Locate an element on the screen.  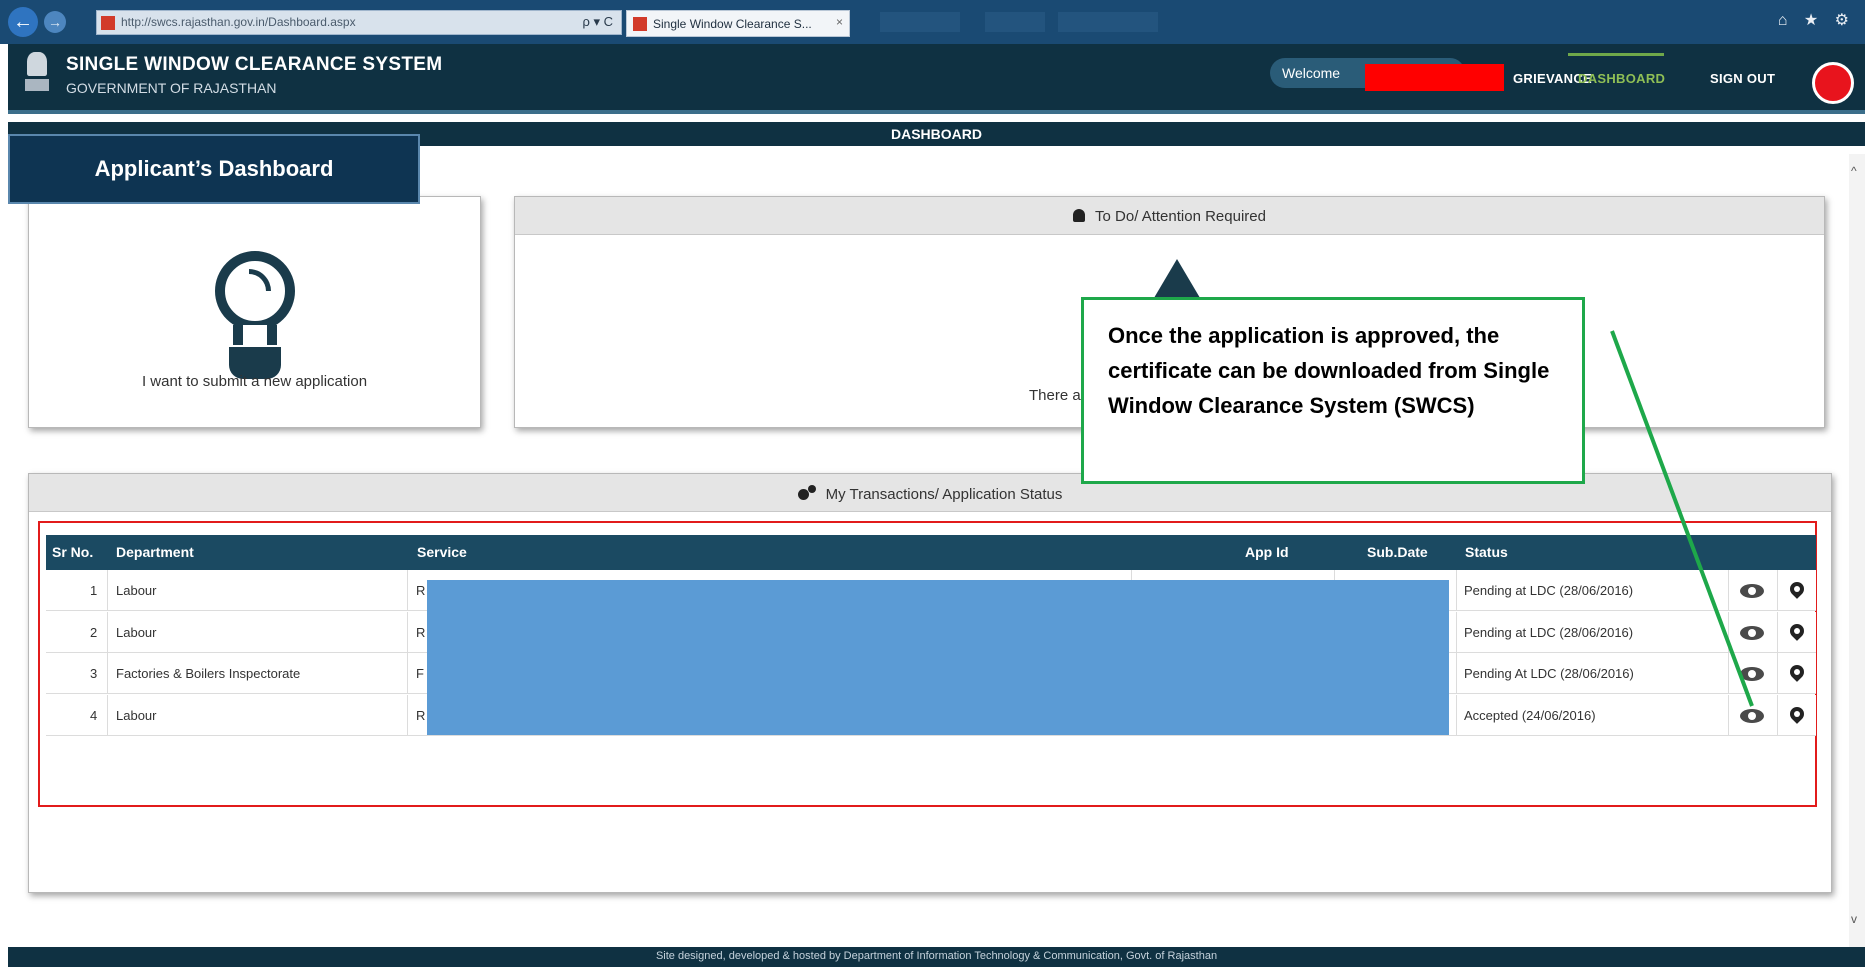
user-name-redaction is located at coordinates (1434, 77).